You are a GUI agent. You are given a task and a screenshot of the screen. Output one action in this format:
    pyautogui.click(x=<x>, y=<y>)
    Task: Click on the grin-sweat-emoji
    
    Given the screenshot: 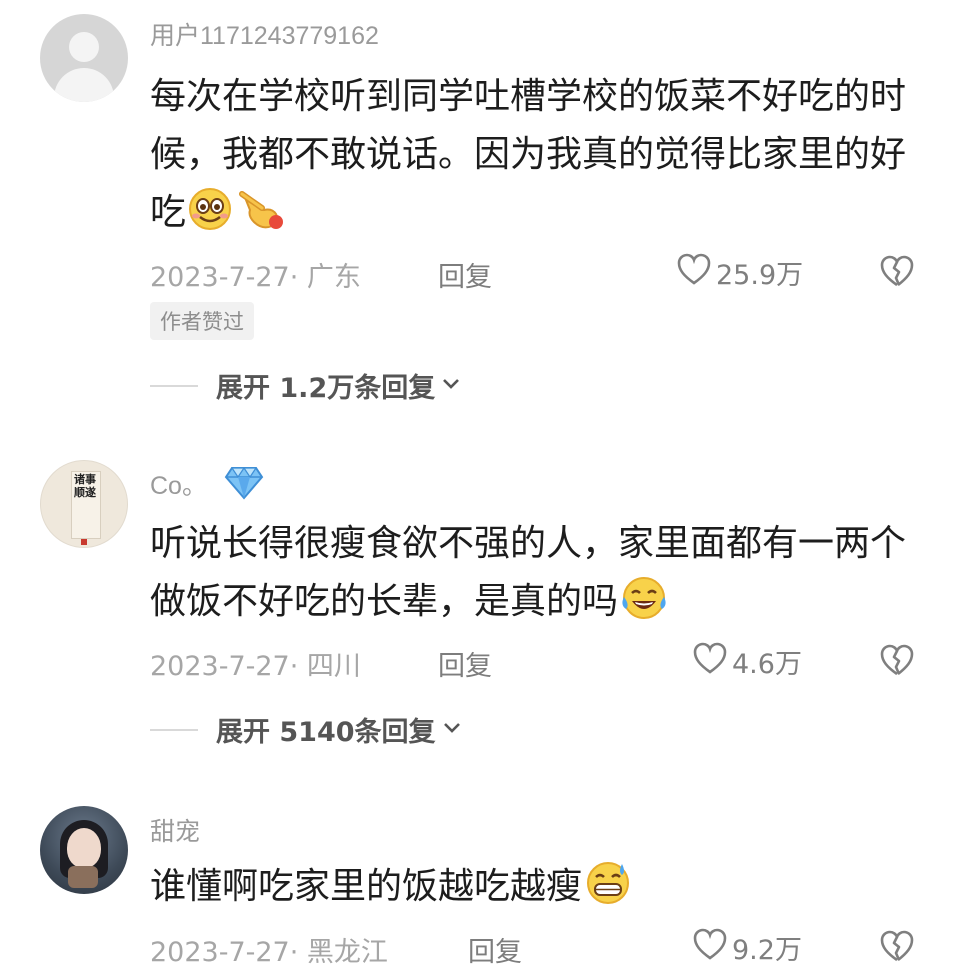 What is the action you would take?
    pyautogui.click(x=608, y=892)
    